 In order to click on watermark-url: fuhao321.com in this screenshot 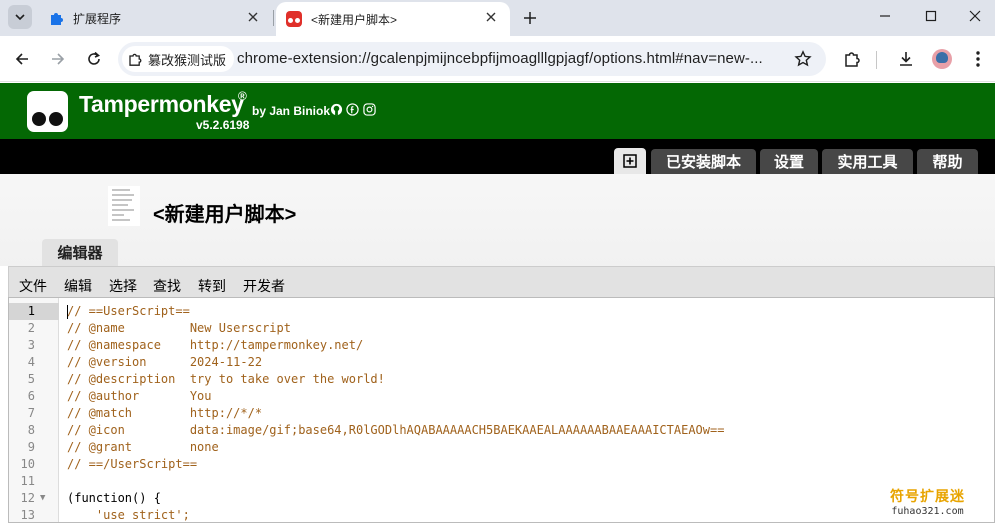, I will do `click(927, 511)`.